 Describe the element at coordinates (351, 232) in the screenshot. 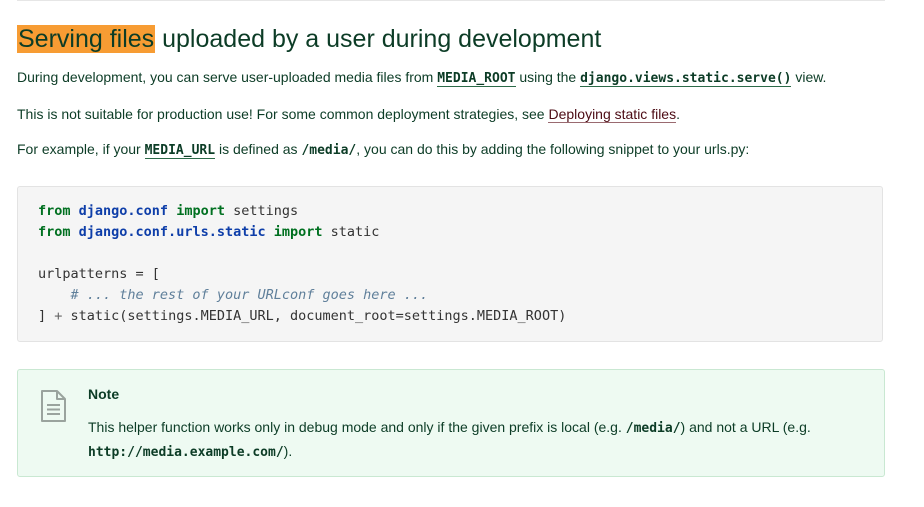

I see `code-text: static` at that location.